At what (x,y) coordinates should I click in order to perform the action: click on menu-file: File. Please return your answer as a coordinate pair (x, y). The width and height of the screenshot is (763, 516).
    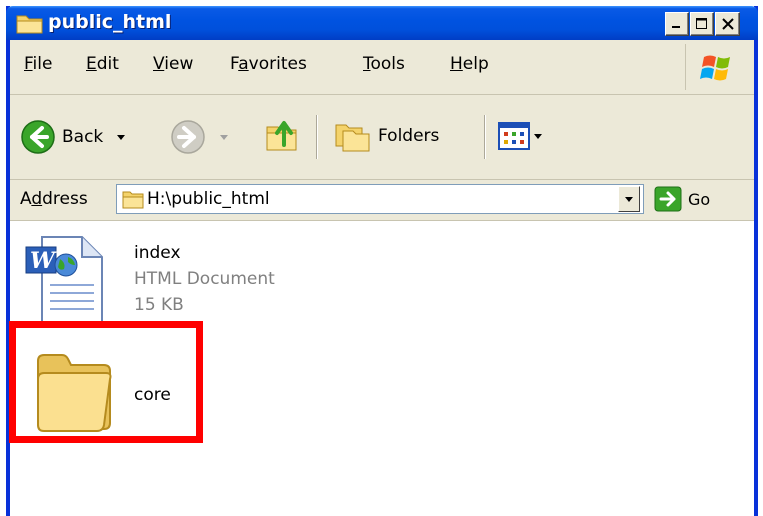
    Looking at the image, I should click on (38, 64).